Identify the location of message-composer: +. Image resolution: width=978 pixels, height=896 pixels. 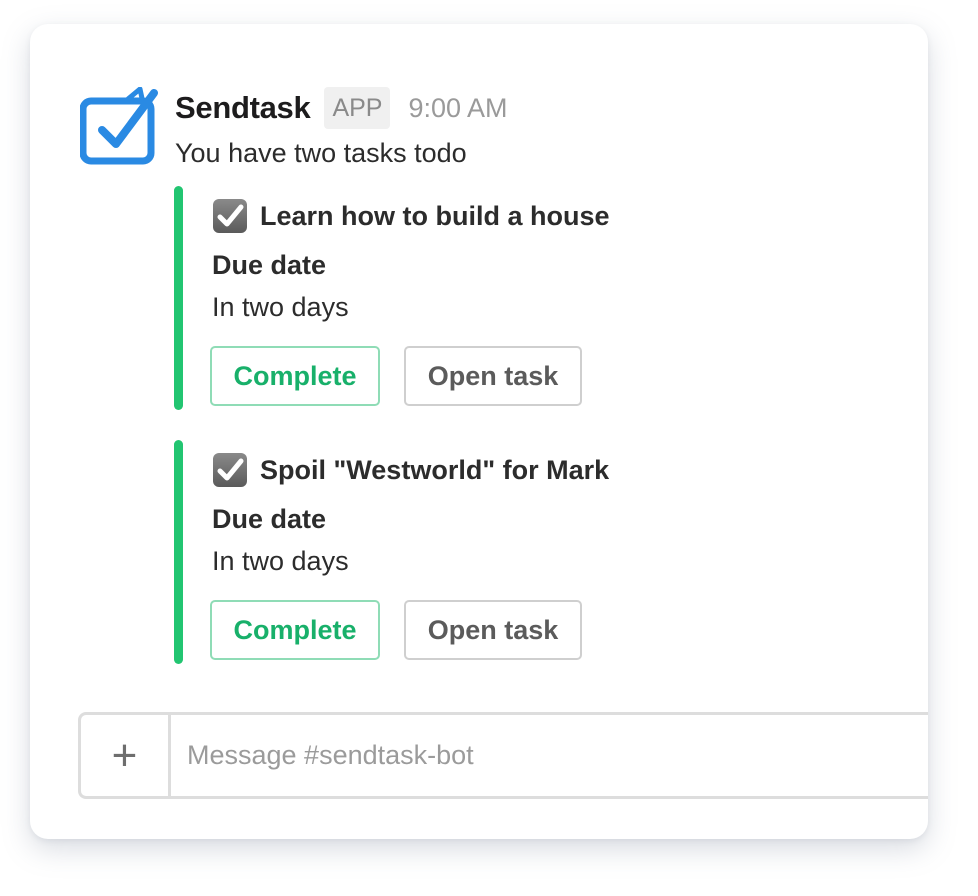
(503, 755).